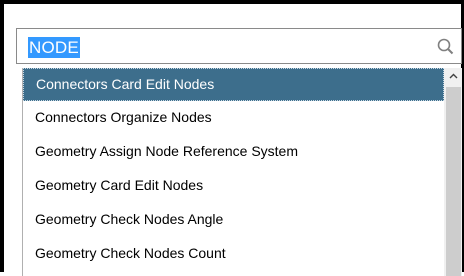 The image size is (464, 276). Describe the element at coordinates (54, 47) in the screenshot. I see `search-input-value: NODE` at that location.